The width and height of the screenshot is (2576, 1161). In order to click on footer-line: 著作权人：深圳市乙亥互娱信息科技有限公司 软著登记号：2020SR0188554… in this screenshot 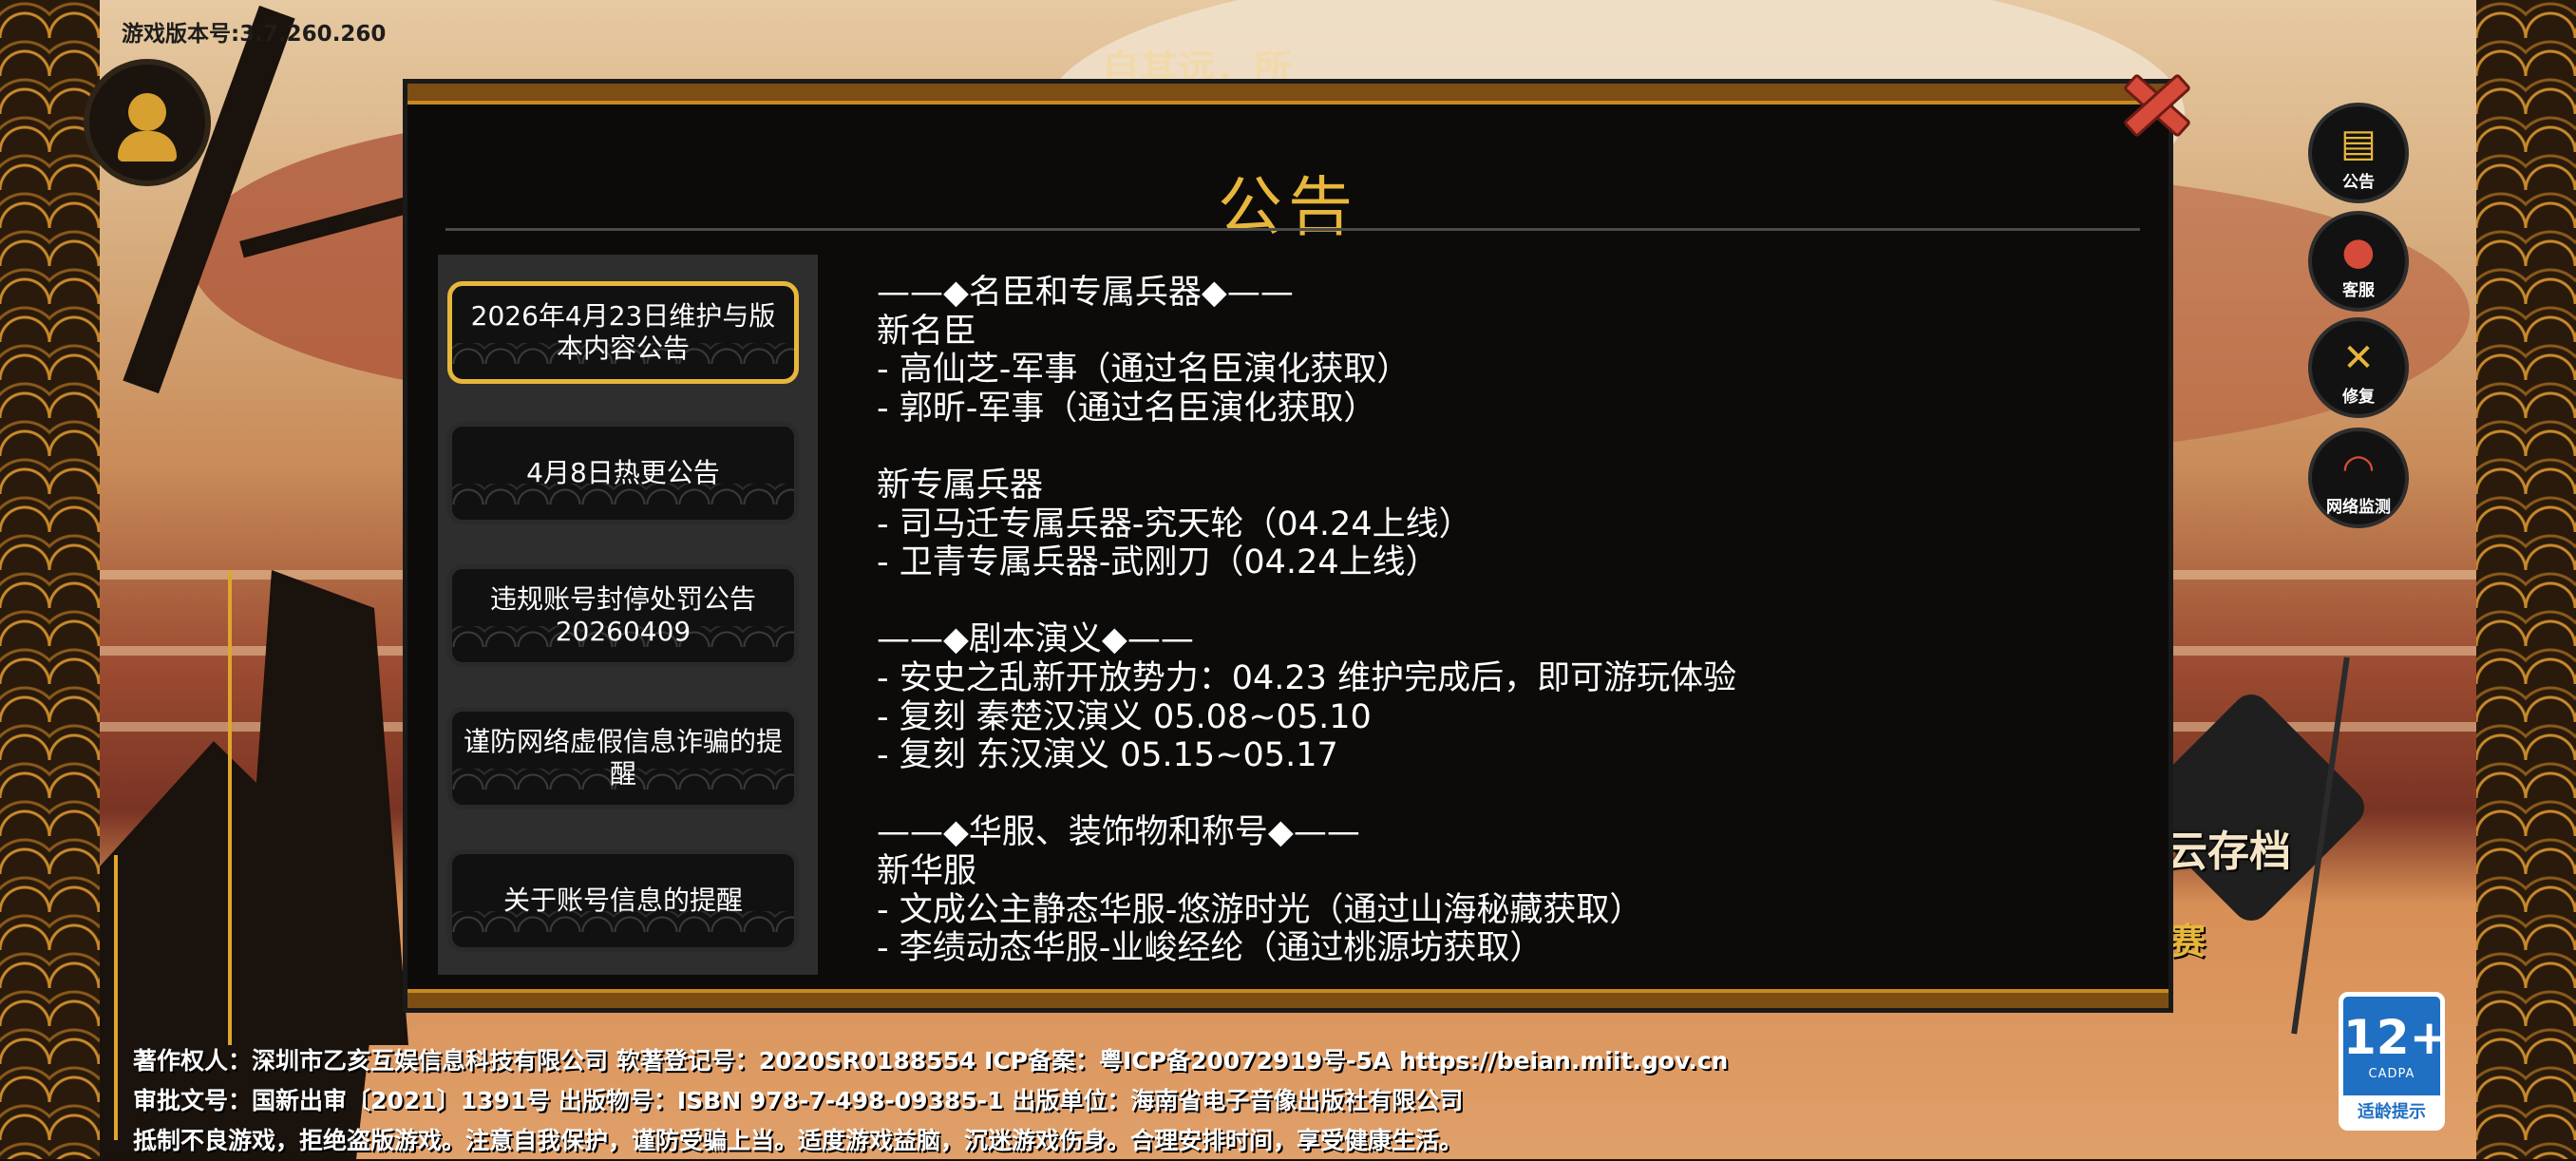, I will do `click(931, 1061)`.